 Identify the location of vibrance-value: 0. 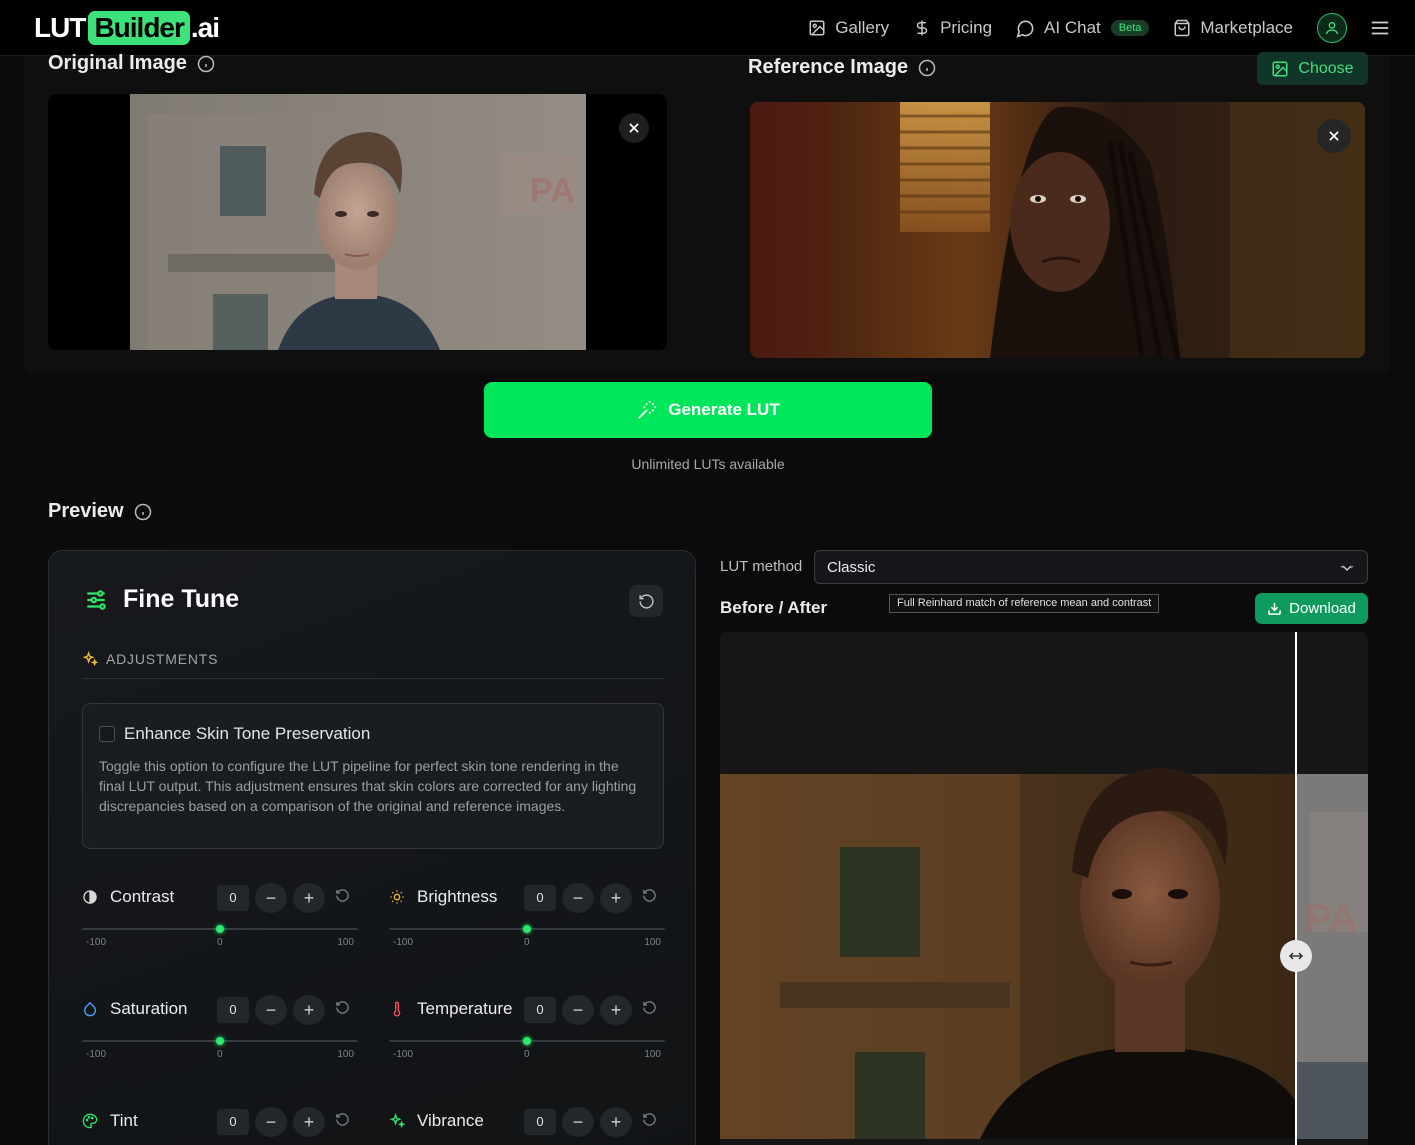
(540, 1122).